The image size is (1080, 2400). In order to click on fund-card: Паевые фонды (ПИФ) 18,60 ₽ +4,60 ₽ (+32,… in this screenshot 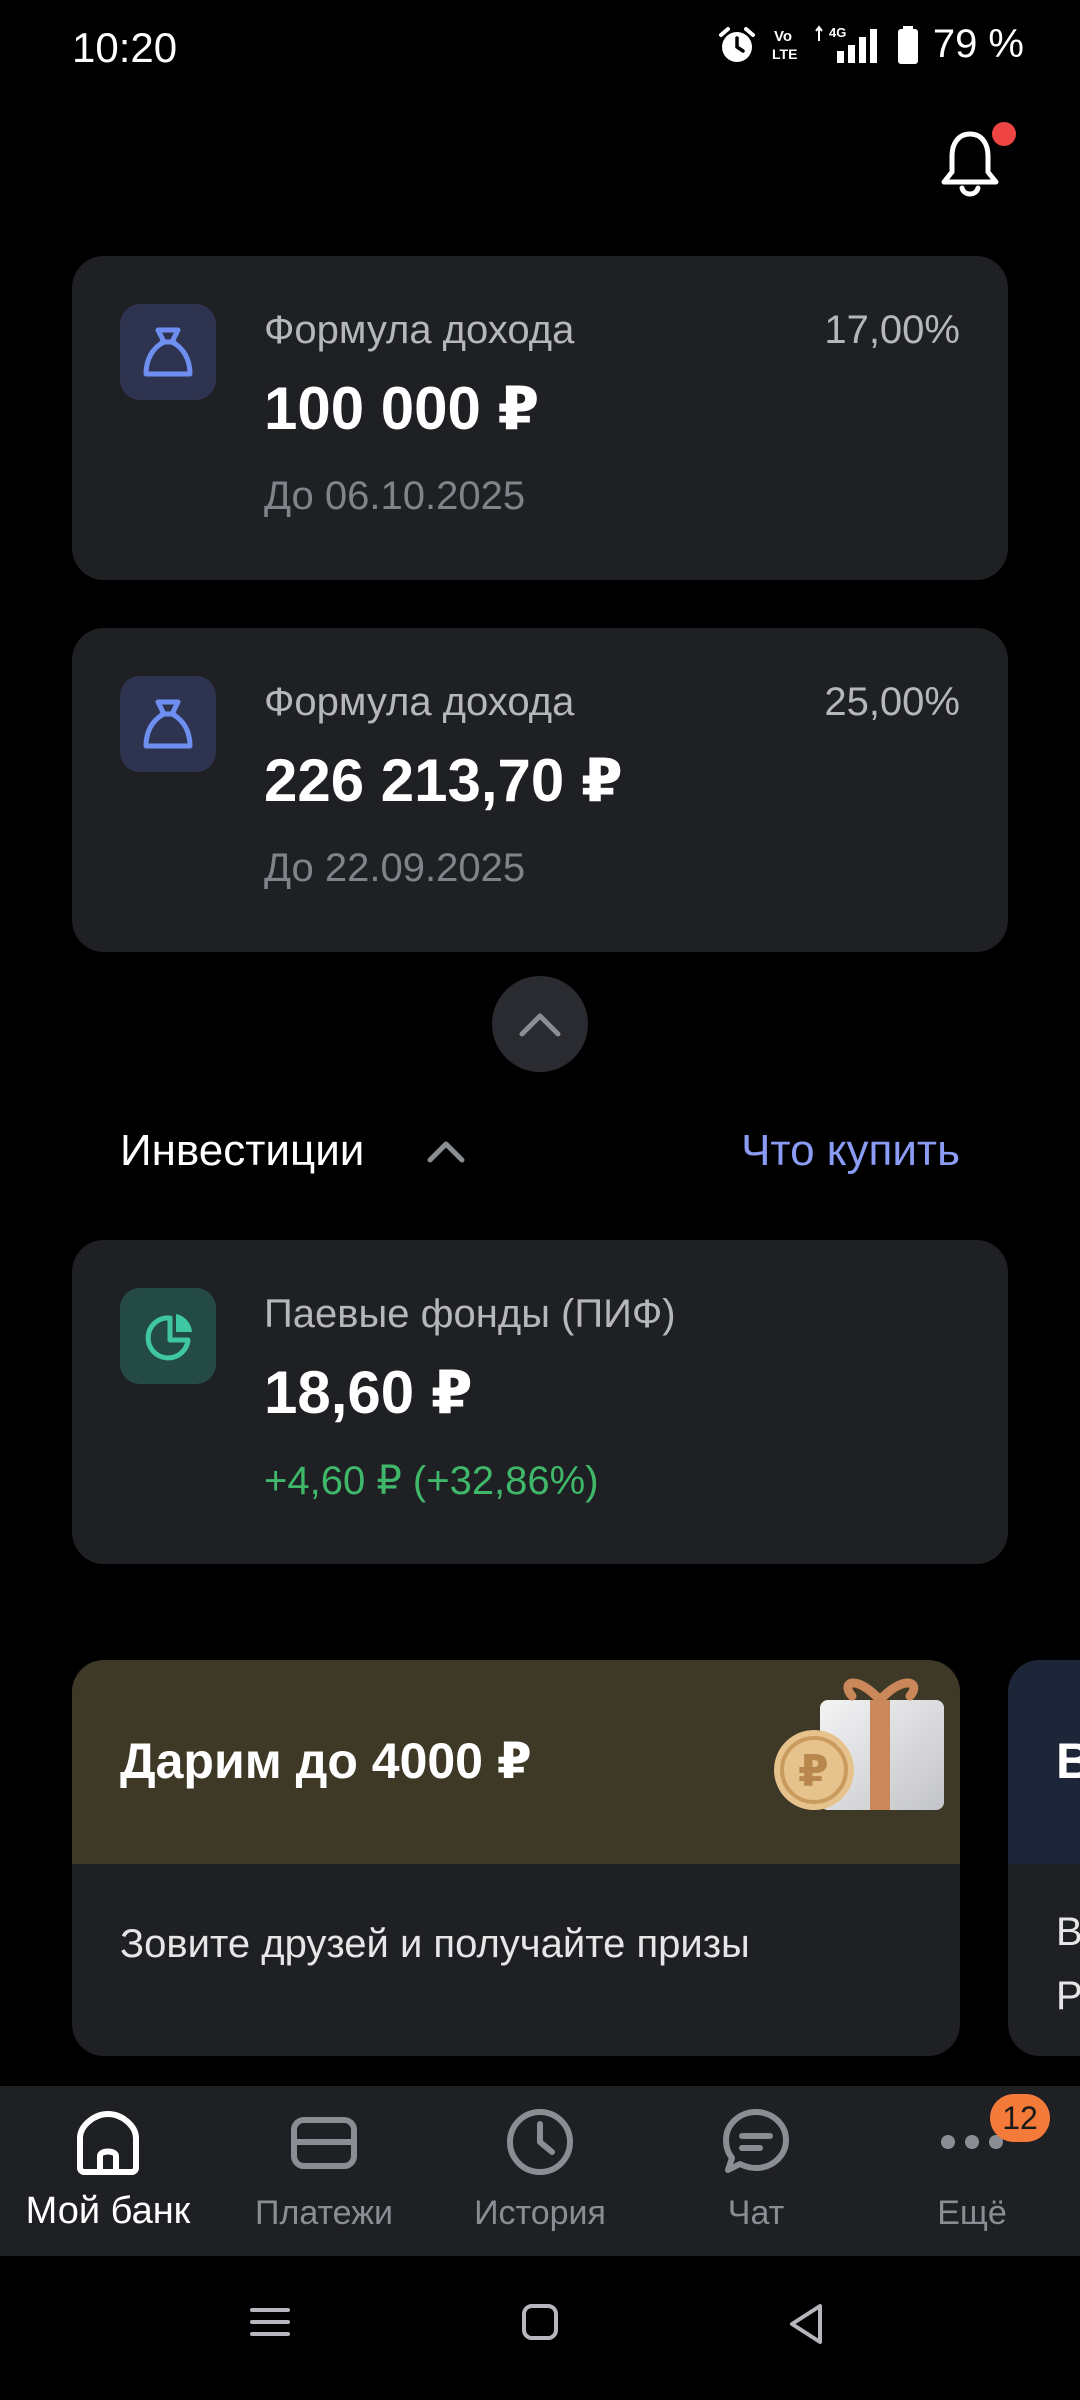, I will do `click(540, 1402)`.